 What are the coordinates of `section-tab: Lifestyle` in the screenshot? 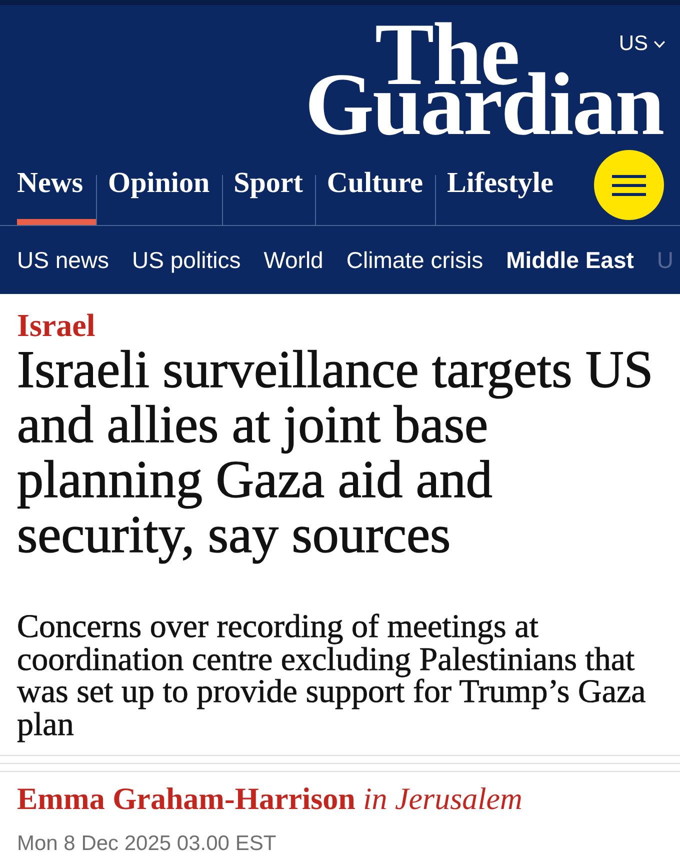 It's located at (501, 187).